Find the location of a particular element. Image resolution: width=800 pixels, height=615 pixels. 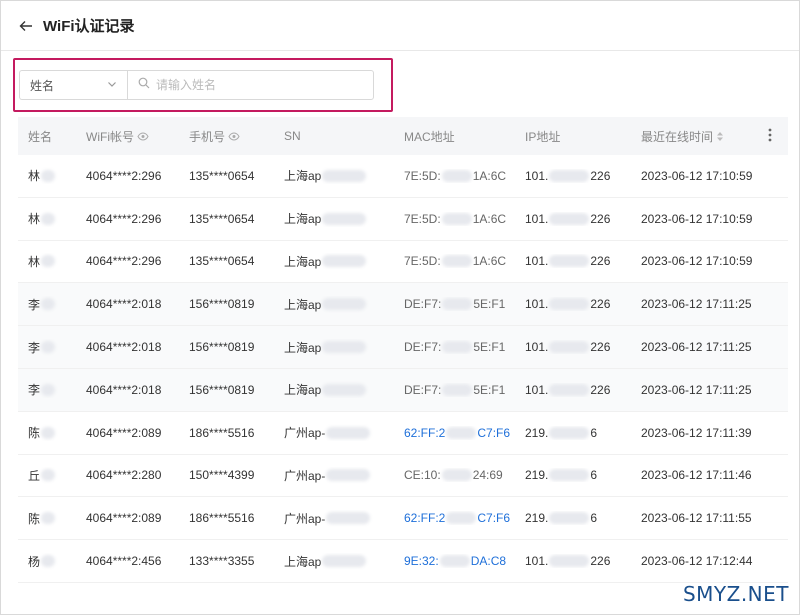

cell-last-online: 2023-06-12 17:11:39 is located at coordinates (696, 432).